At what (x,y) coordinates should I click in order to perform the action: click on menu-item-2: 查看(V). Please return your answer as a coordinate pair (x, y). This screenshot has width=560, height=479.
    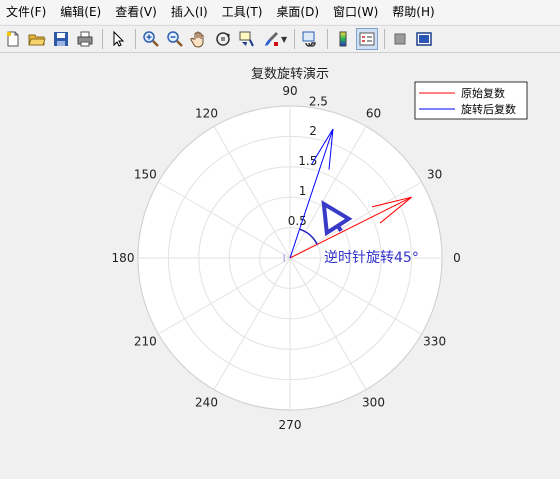
    Looking at the image, I should click on (136, 12).